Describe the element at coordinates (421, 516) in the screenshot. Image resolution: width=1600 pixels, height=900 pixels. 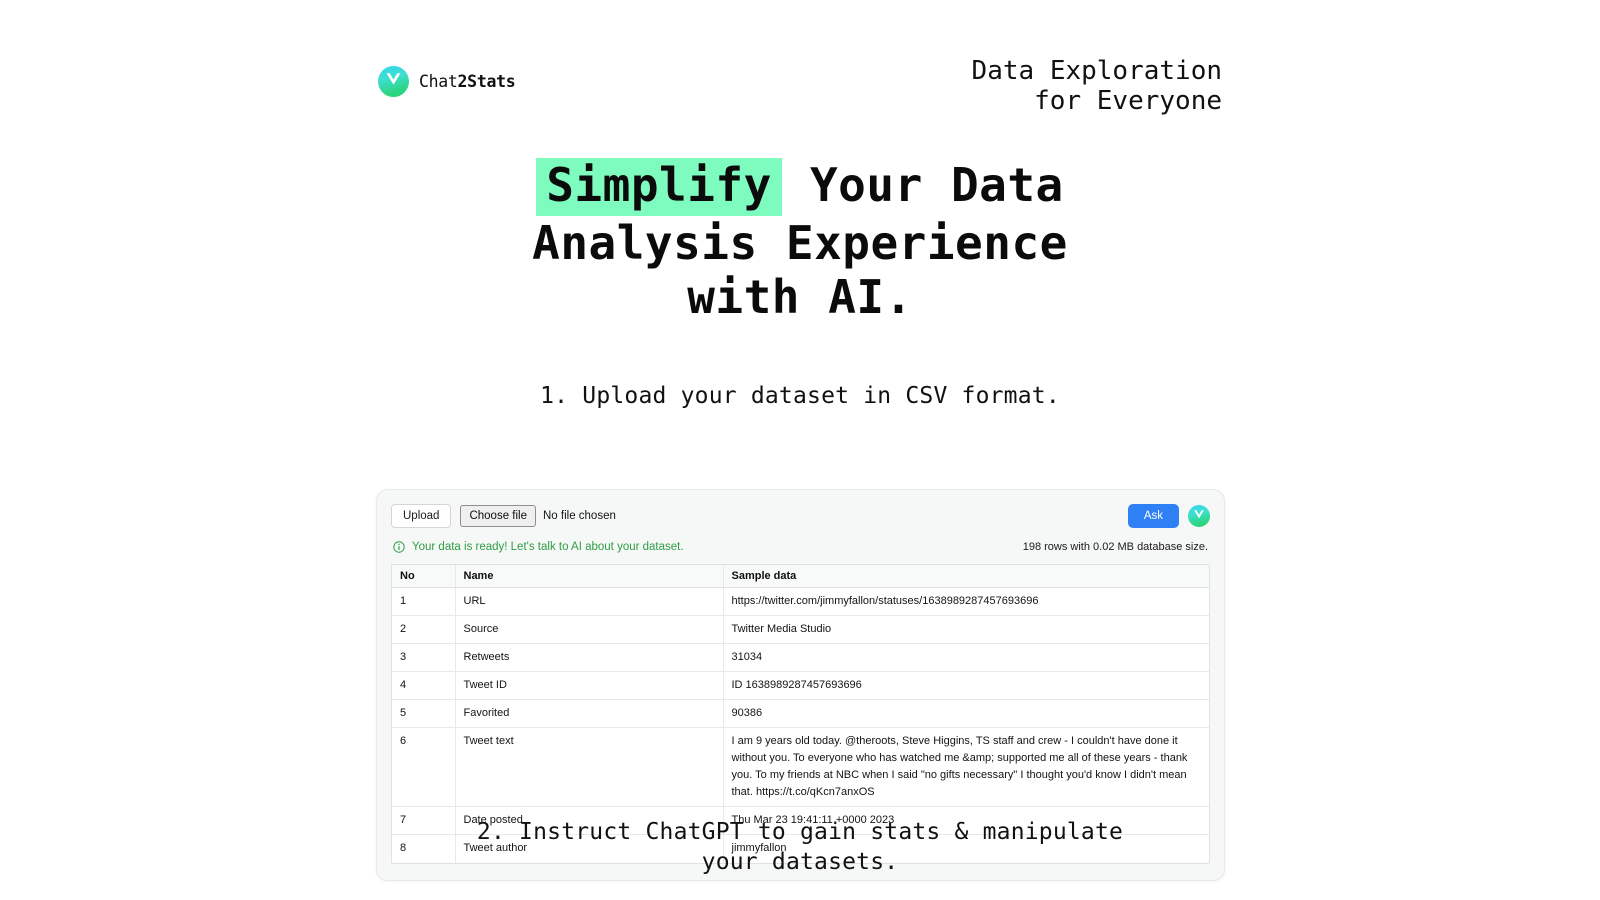
I see `upload-button: Upload` at that location.